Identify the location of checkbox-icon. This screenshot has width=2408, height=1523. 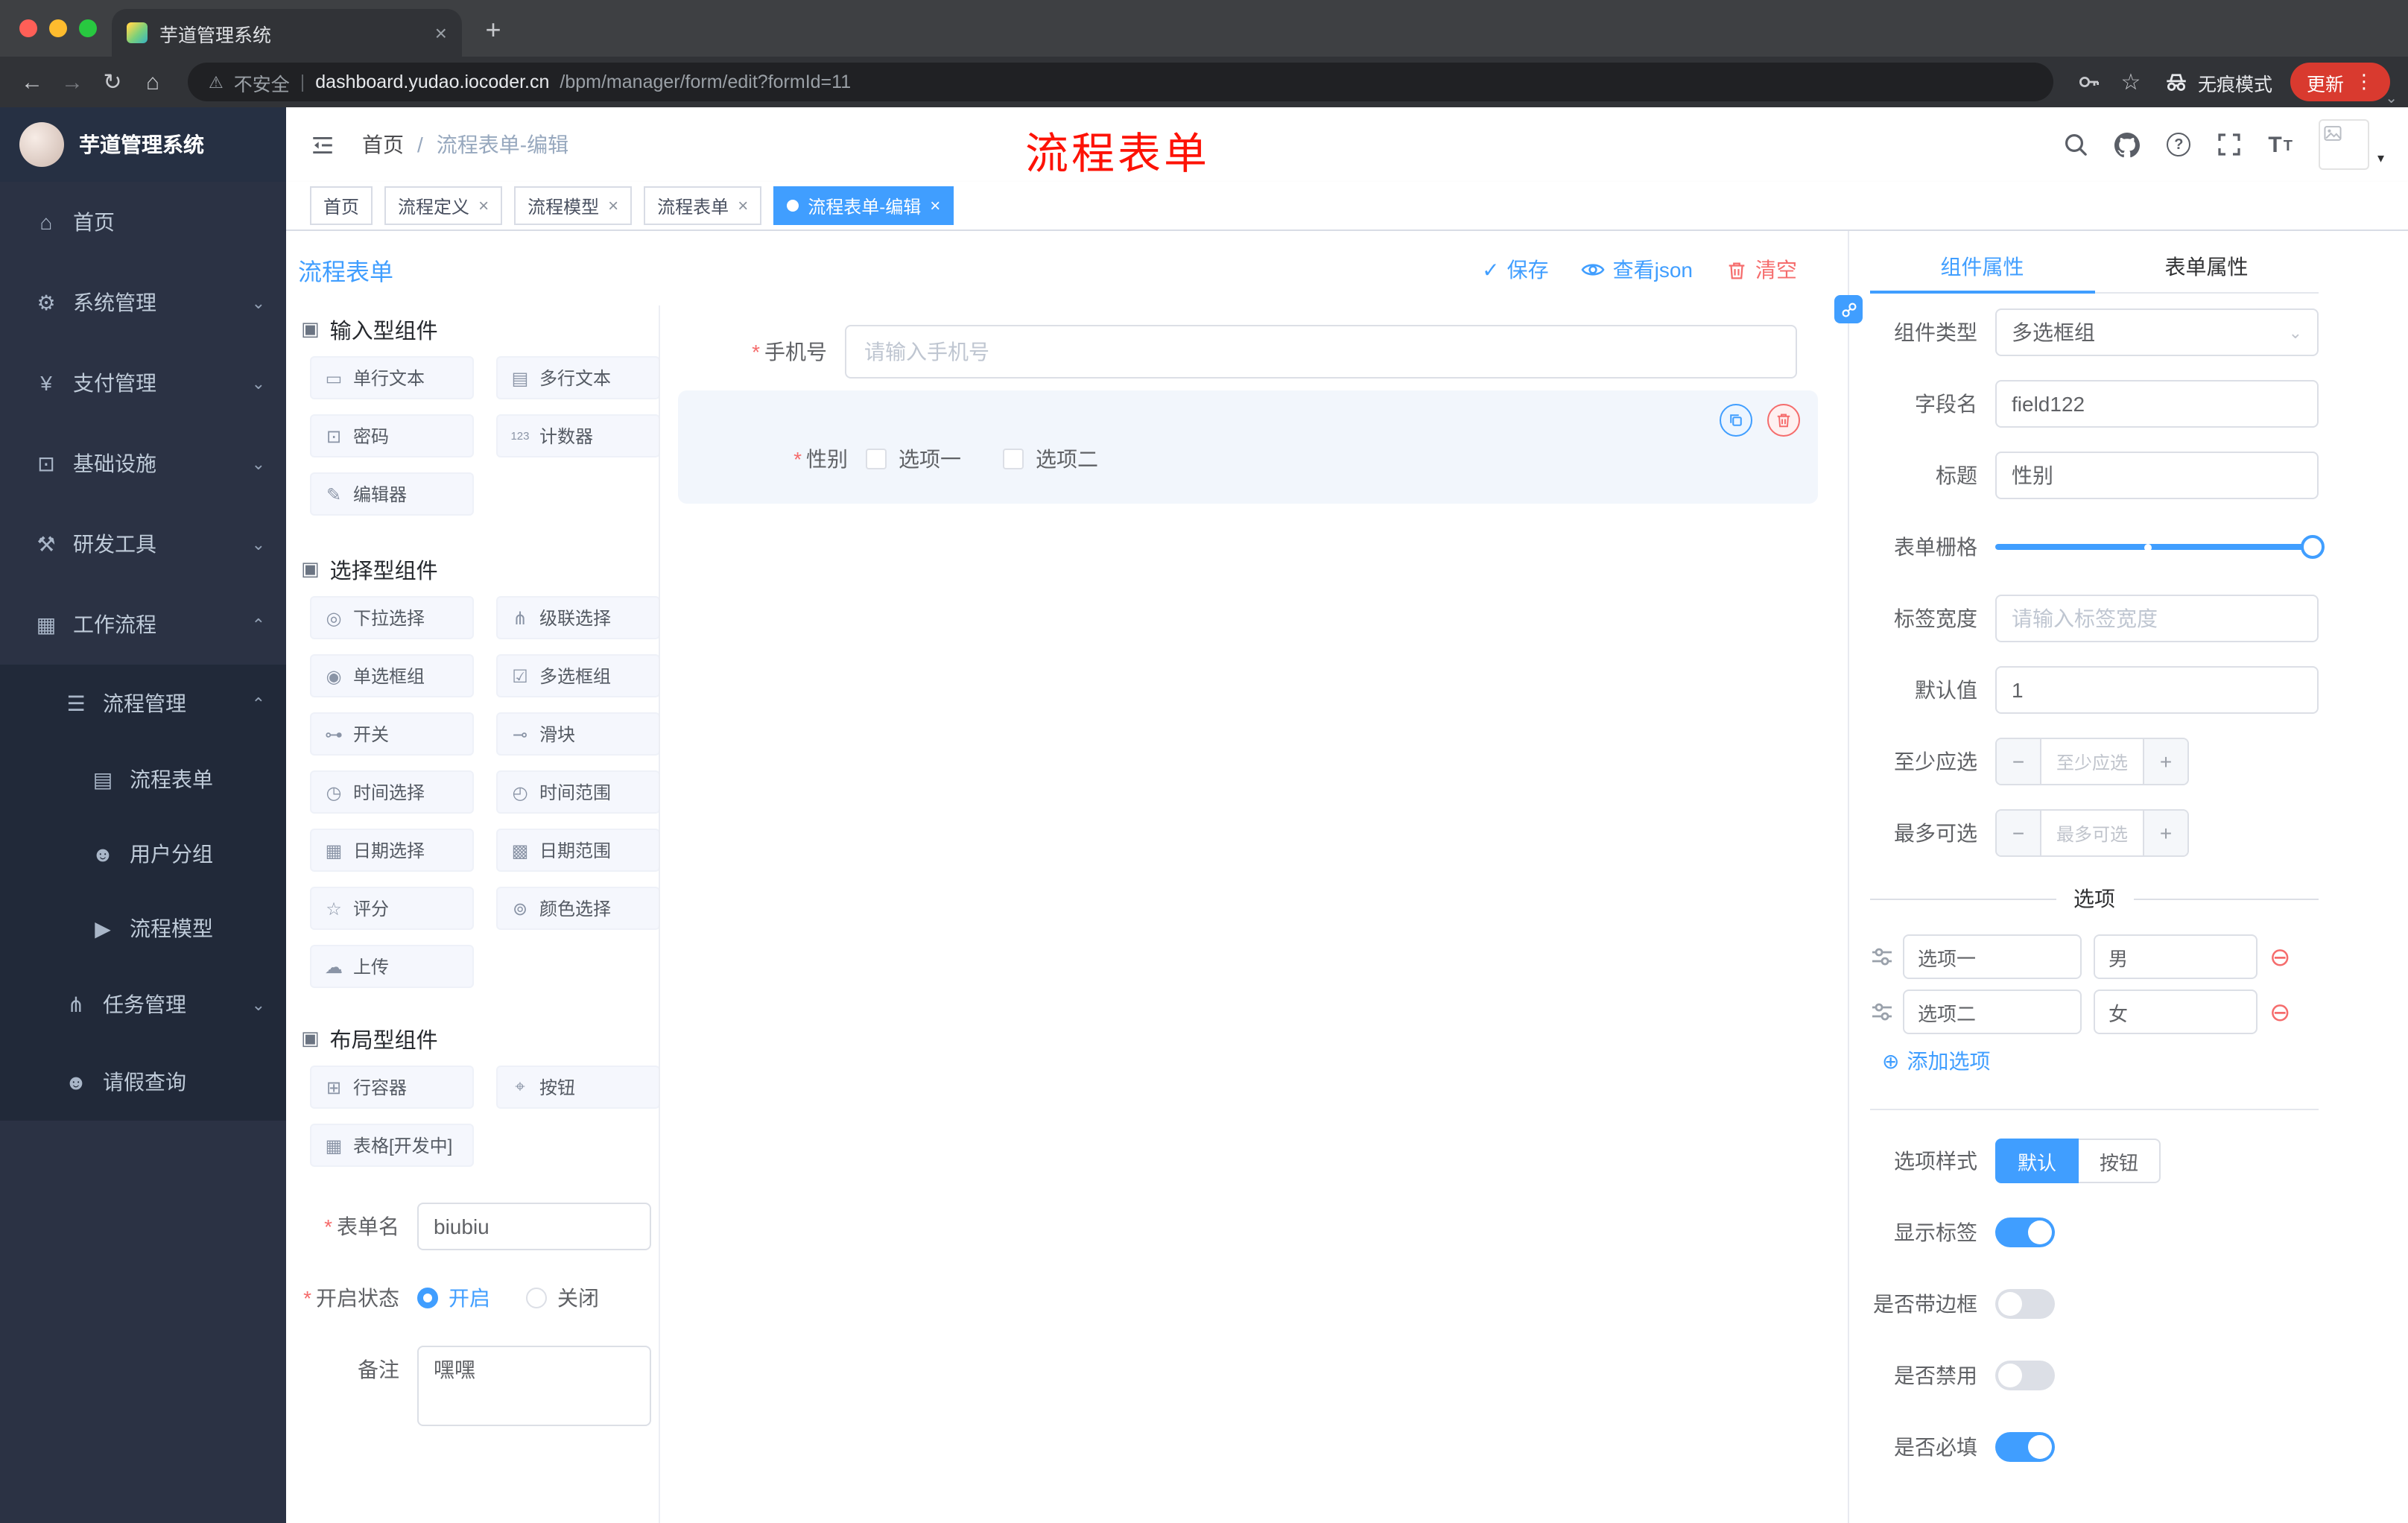
(876, 459).